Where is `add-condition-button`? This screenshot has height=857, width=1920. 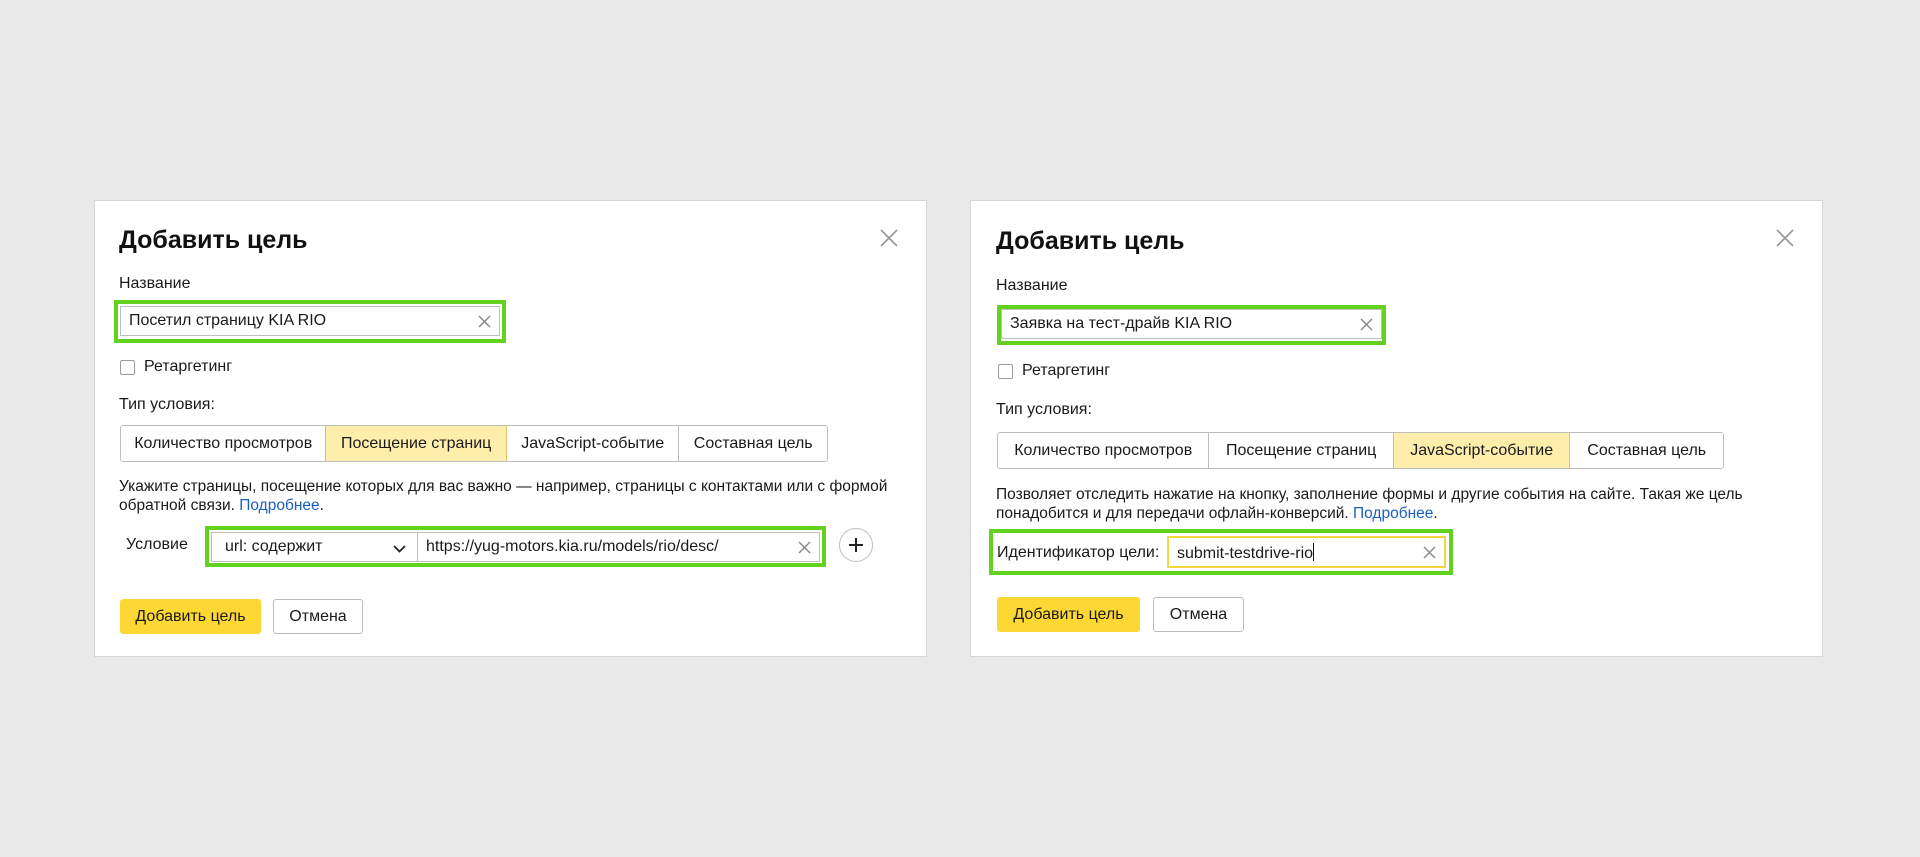
add-condition-button is located at coordinates (856, 545).